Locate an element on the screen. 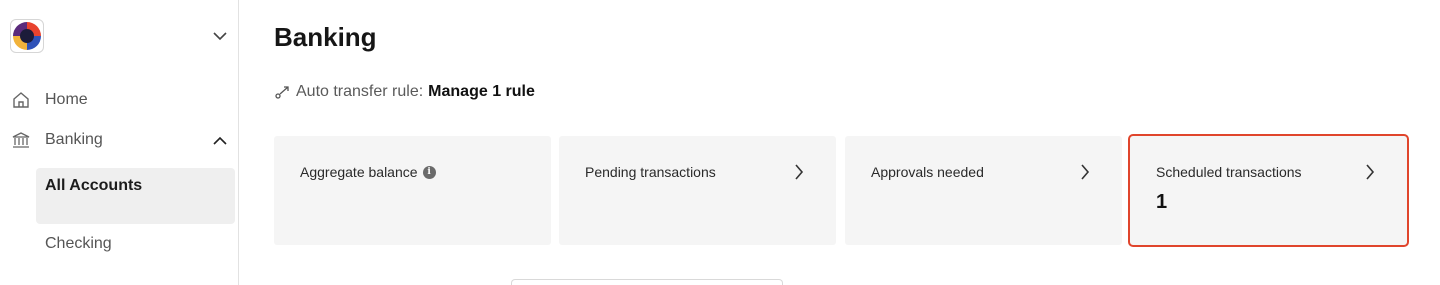  sidebar-item-banking: Banking is located at coordinates (120, 140).